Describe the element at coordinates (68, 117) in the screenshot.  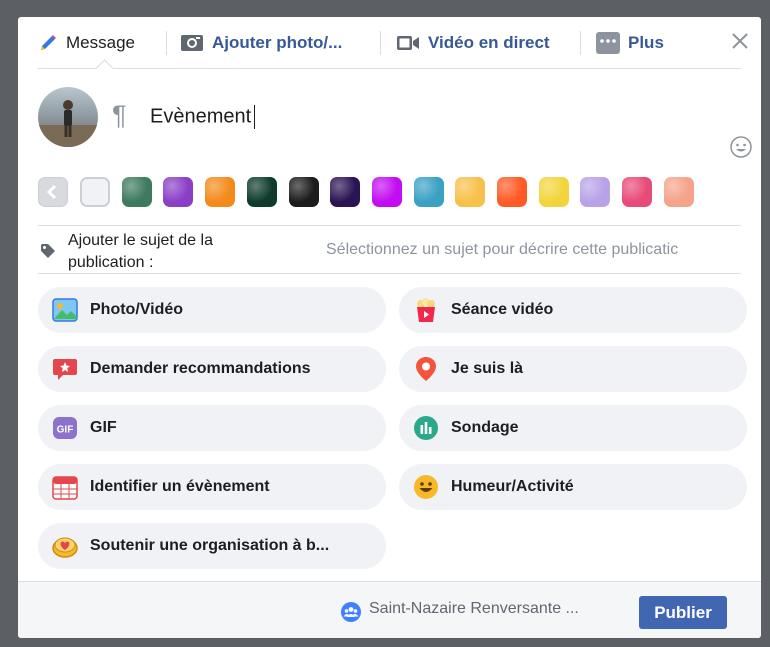
I see `avatar` at that location.